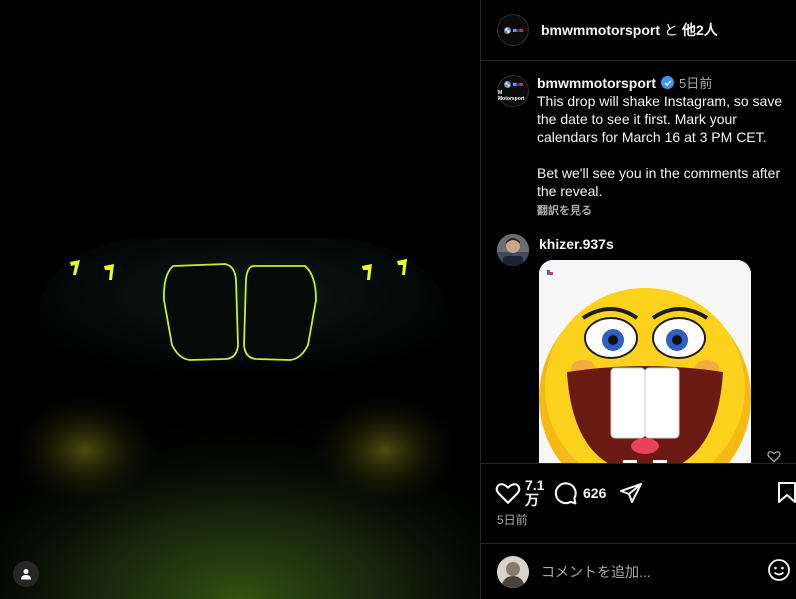 The width and height of the screenshot is (796, 599). I want to click on share-icon, so click(631, 493).